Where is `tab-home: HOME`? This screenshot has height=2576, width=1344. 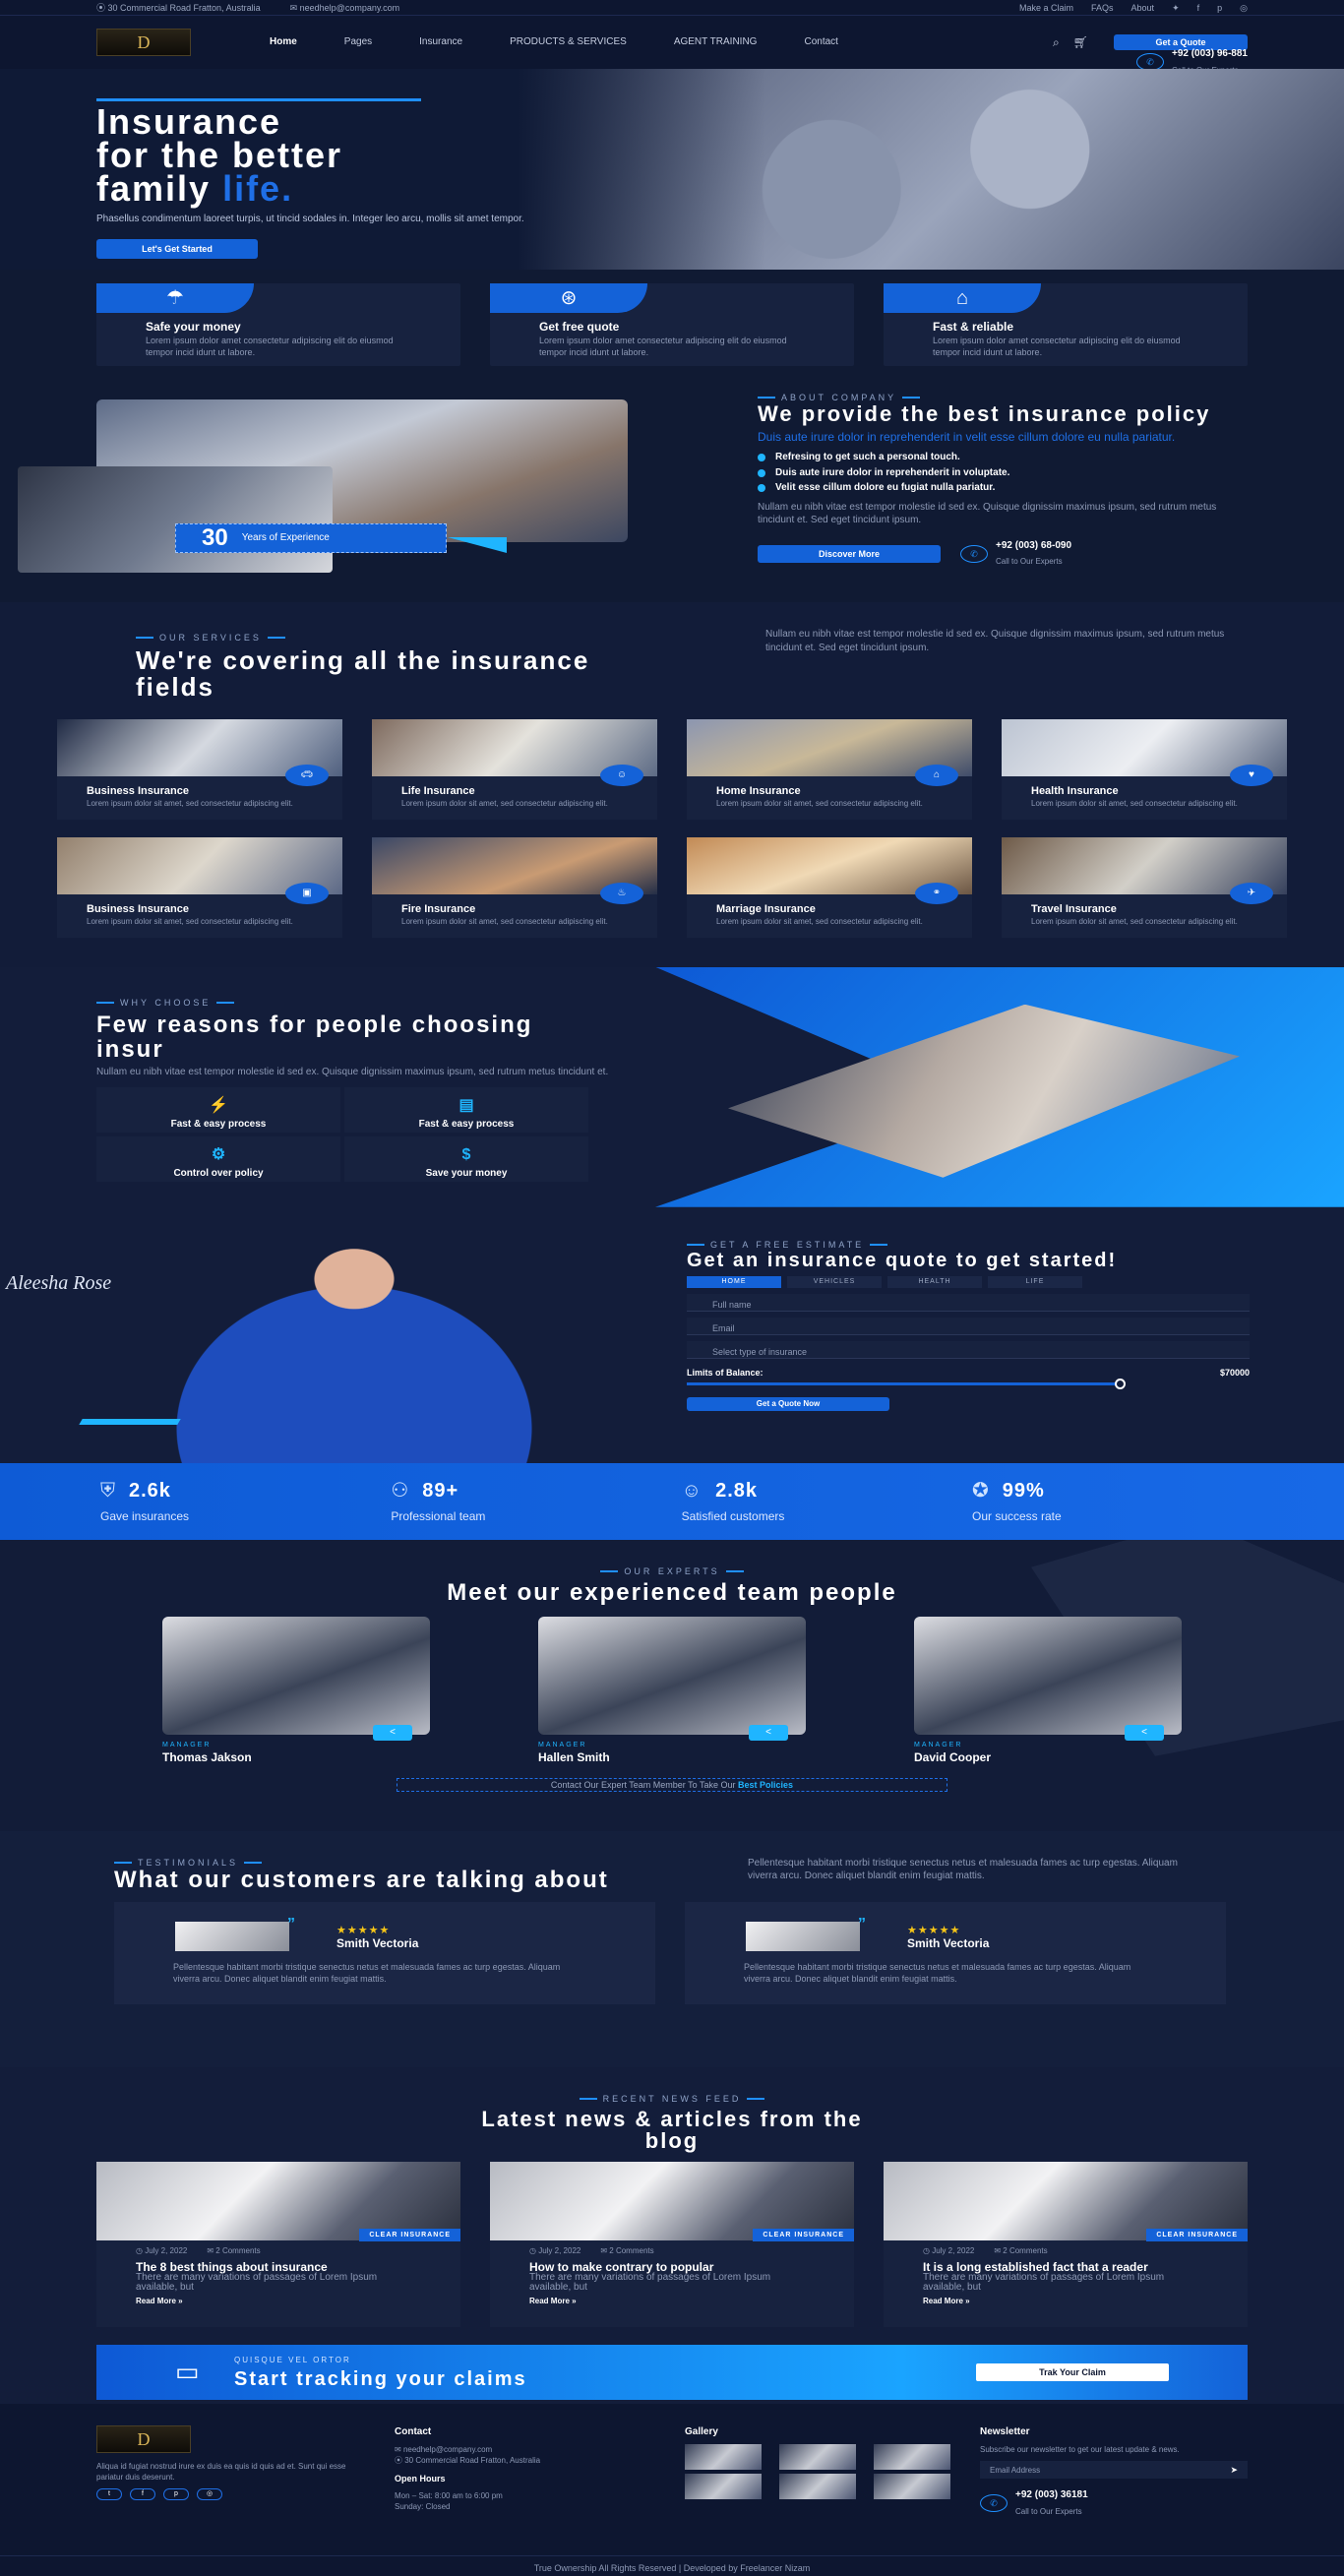 tab-home: HOME is located at coordinates (734, 1282).